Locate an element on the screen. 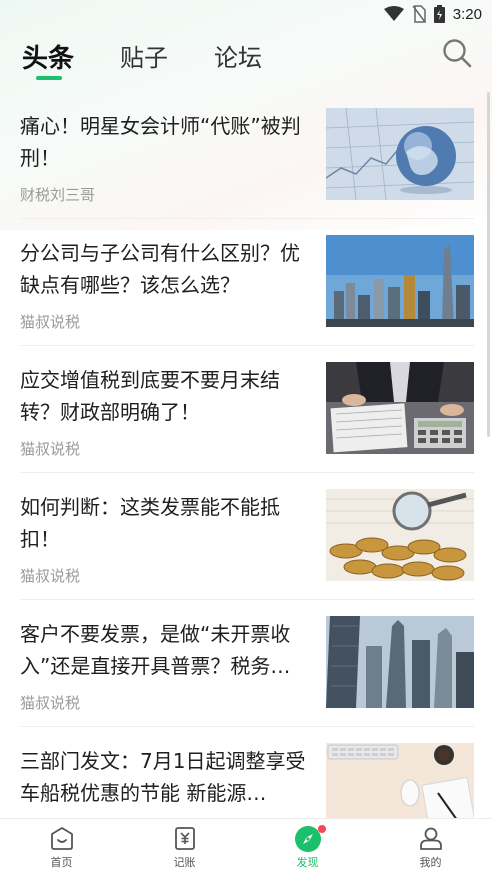 This screenshot has height=874, width=492. battery-icon is located at coordinates (439, 14).